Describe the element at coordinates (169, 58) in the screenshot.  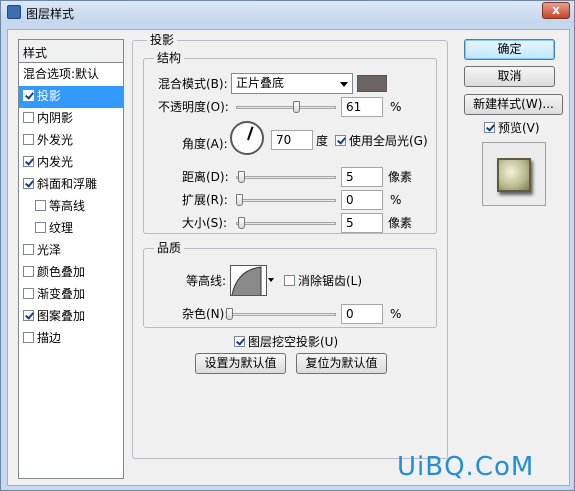
I see `structure-title: 结构` at that location.